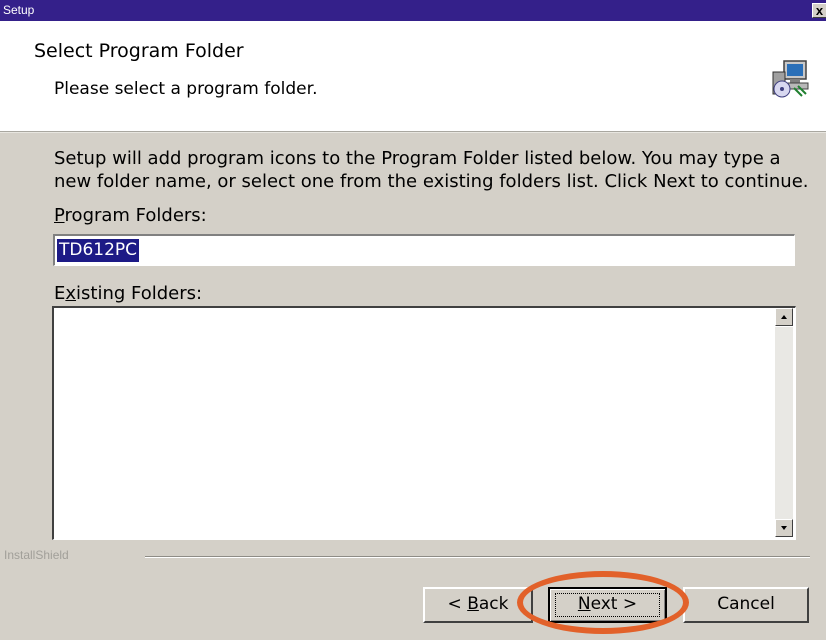 Image resolution: width=826 pixels, height=640 pixels. What do you see at coordinates (186, 89) in the screenshot?
I see `page-subtitle: Please select a program folder.` at bounding box center [186, 89].